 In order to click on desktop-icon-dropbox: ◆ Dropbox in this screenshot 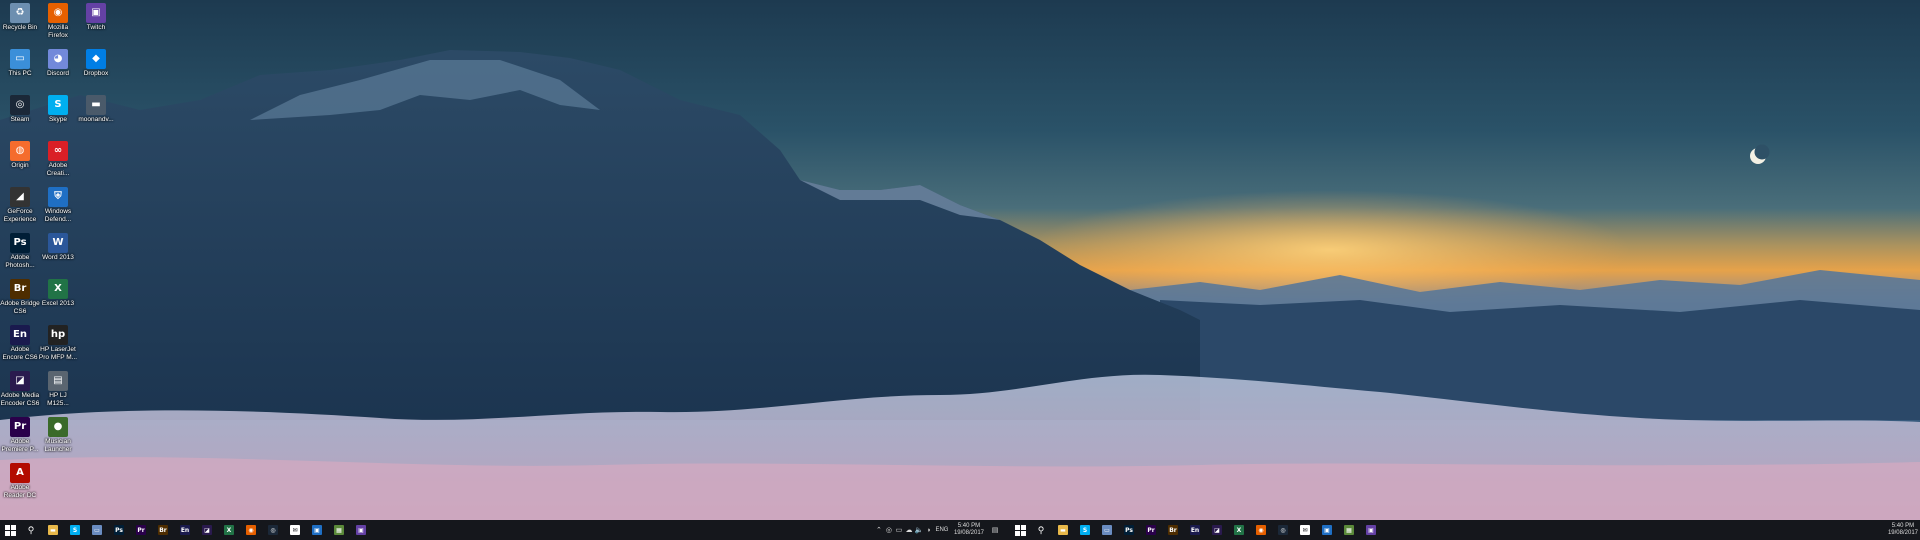, I will do `click(96, 63)`.